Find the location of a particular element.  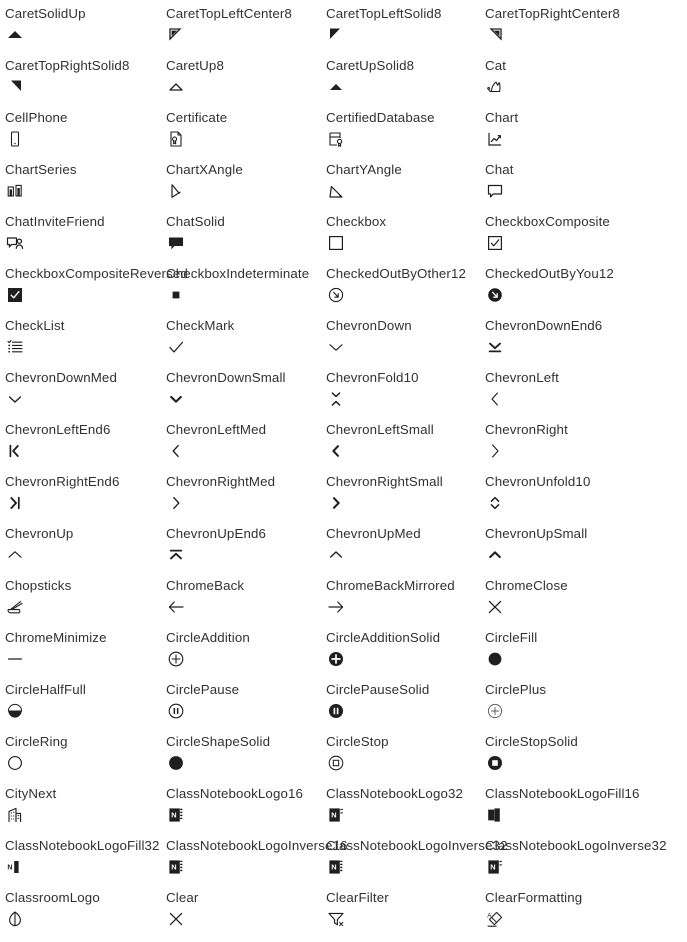

icon-cell: CellPhone is located at coordinates (85, 136).